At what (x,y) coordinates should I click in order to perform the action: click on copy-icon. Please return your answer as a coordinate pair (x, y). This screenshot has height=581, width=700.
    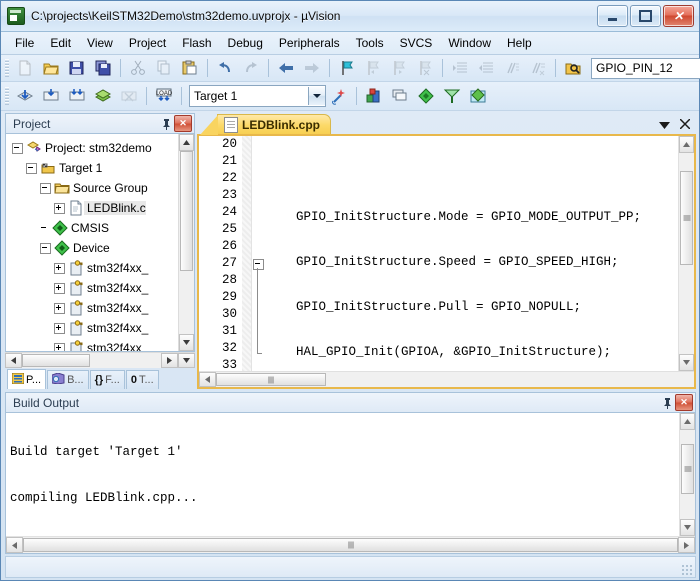
    Looking at the image, I should click on (164, 68).